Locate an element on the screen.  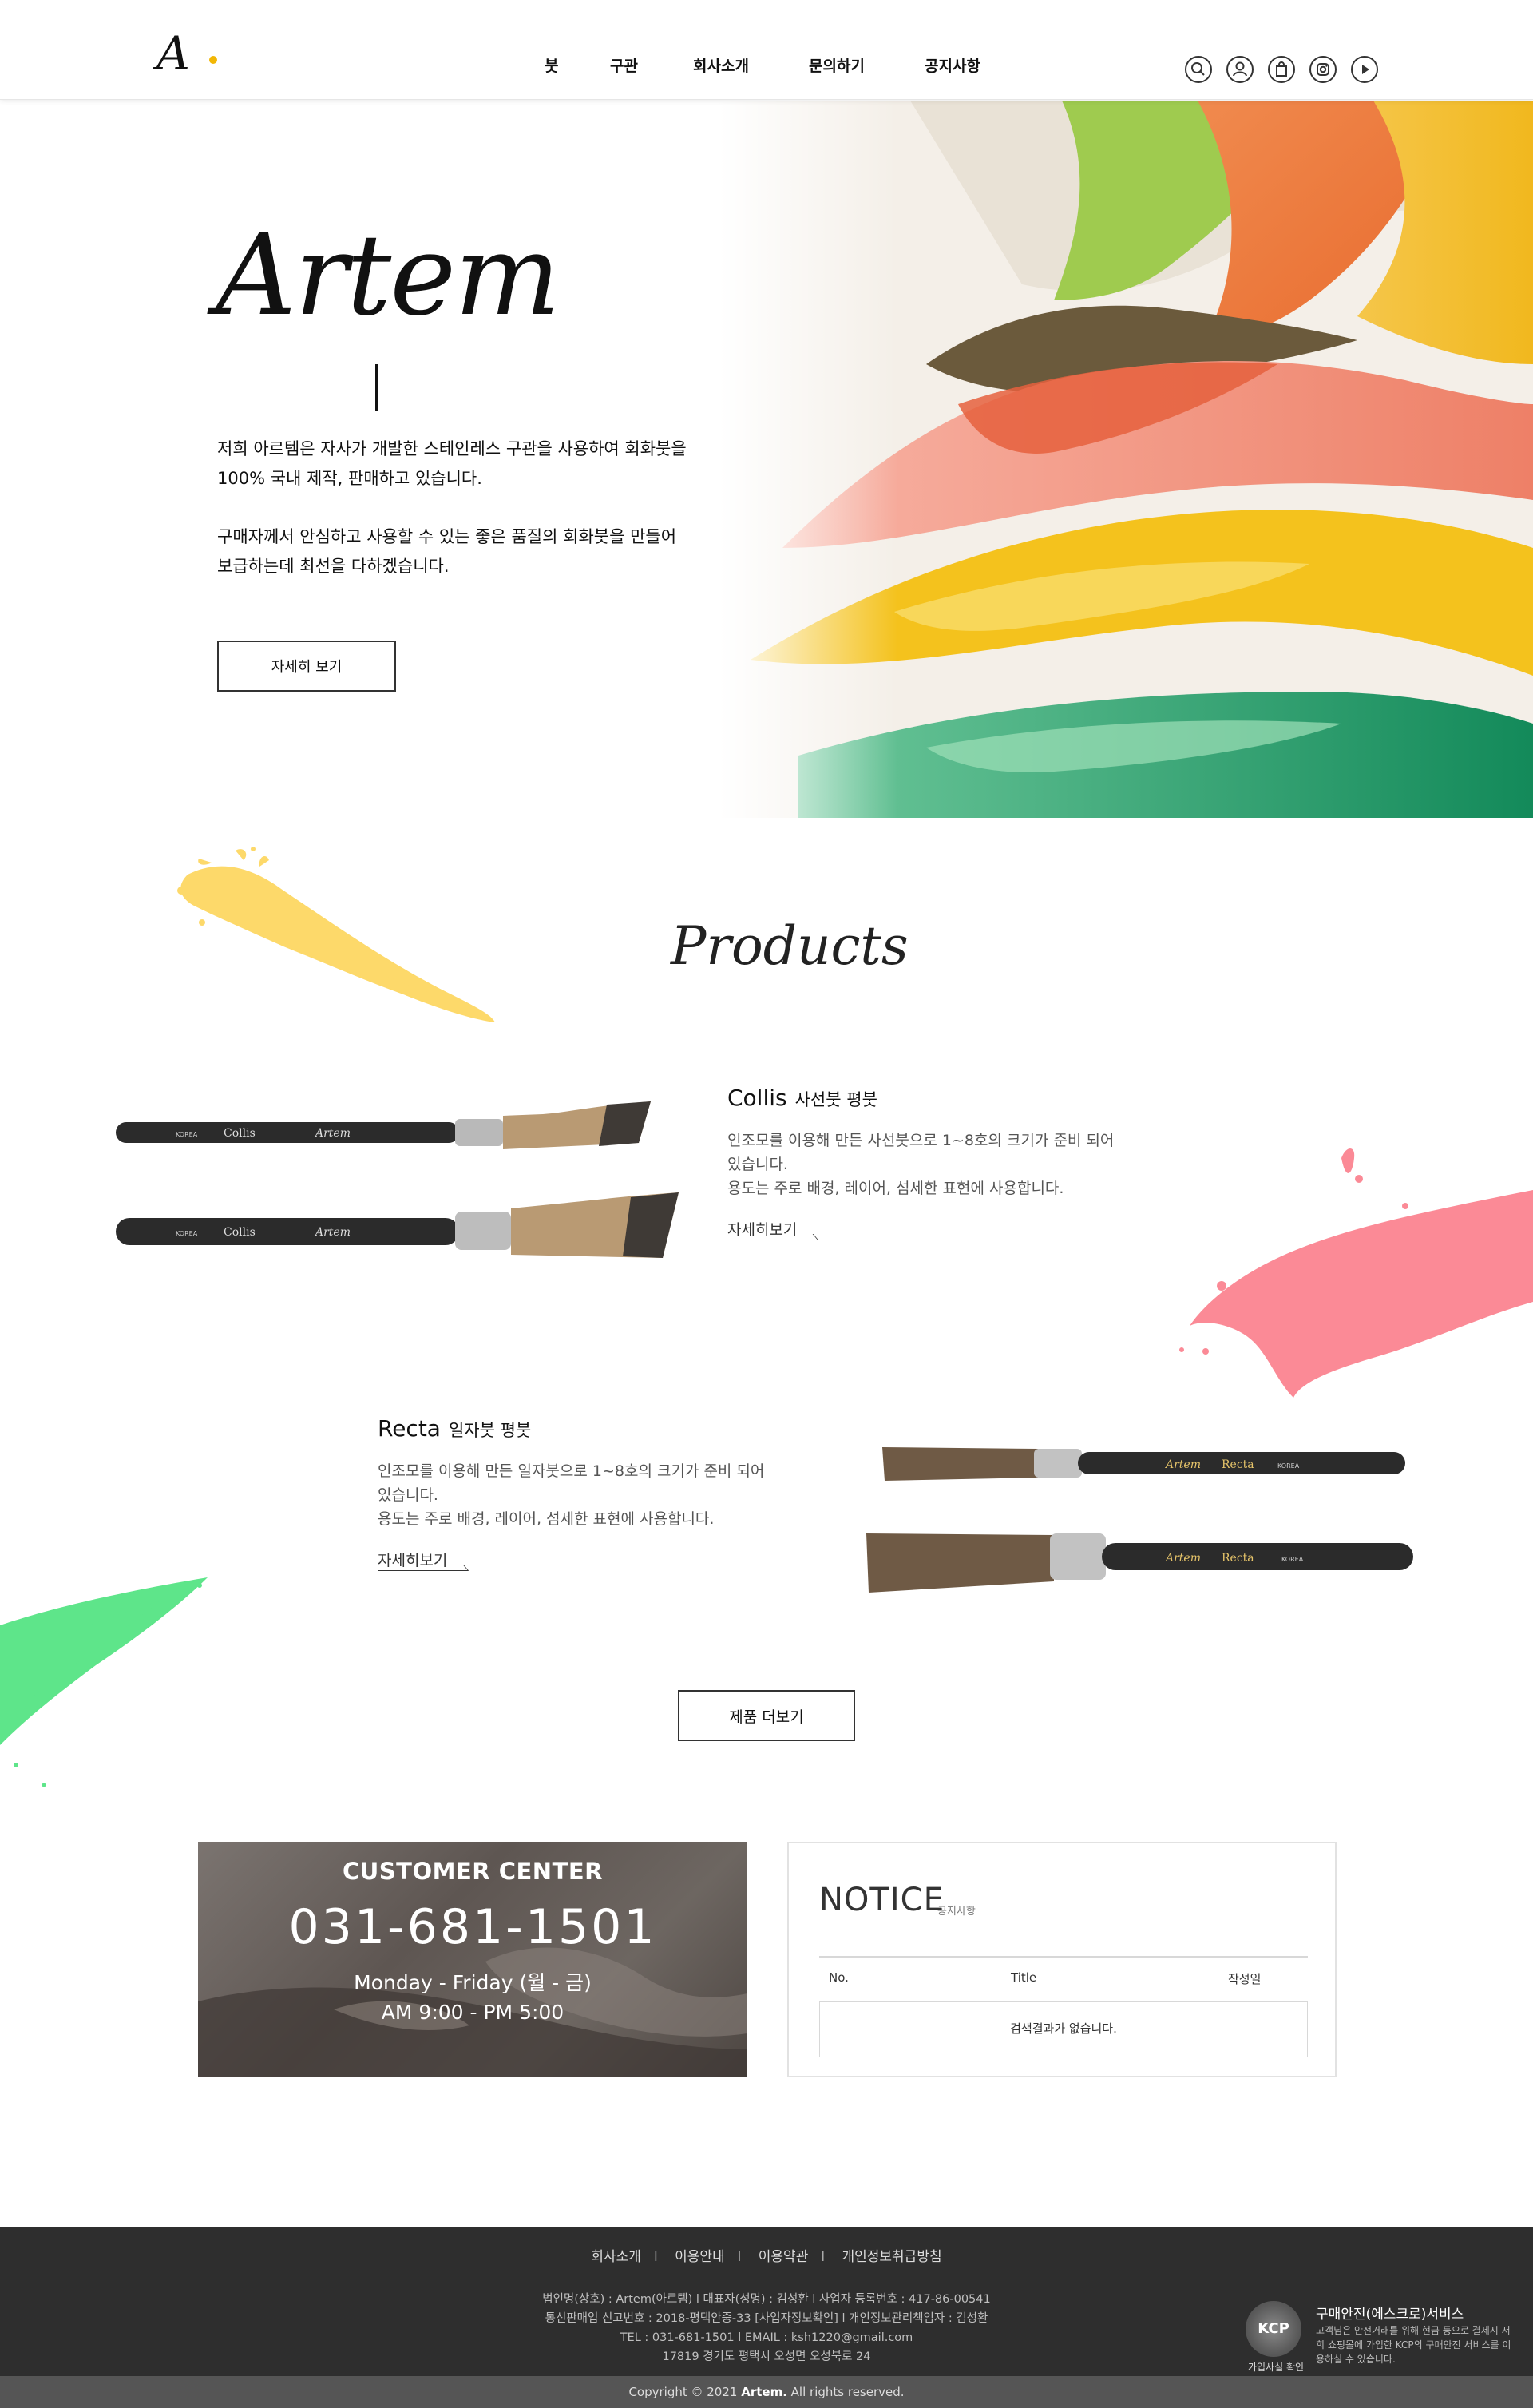
kcp-label: 가입사실 확인 is located at coordinates (1276, 2367).